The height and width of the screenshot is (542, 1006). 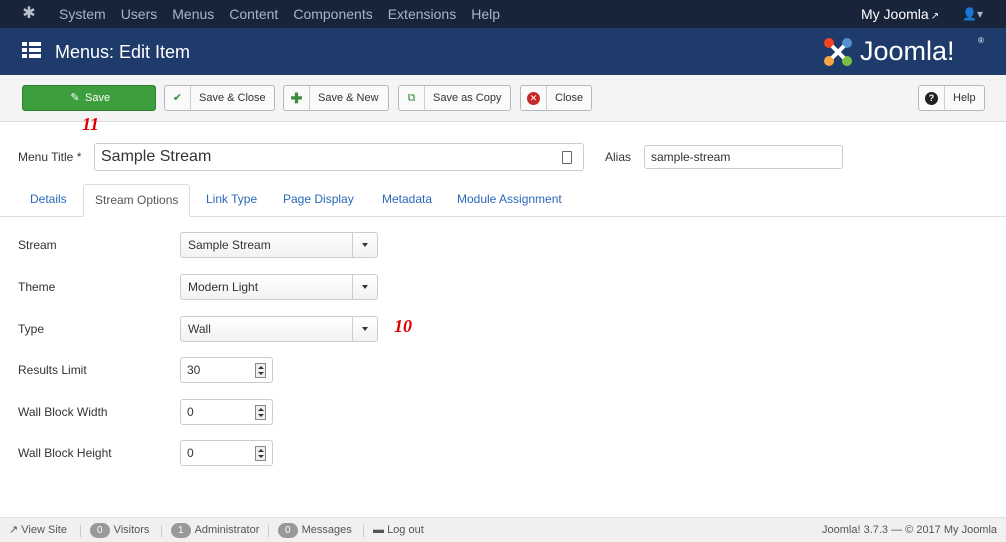 I want to click on stream-select: Sample Stream, so click(x=279, y=245).